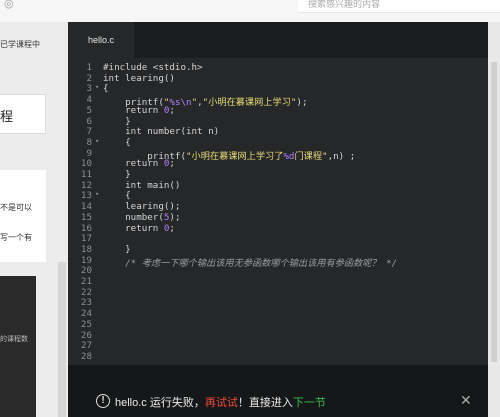 The width and height of the screenshot is (500, 417). I want to click on line-number: 6, so click(89, 121).